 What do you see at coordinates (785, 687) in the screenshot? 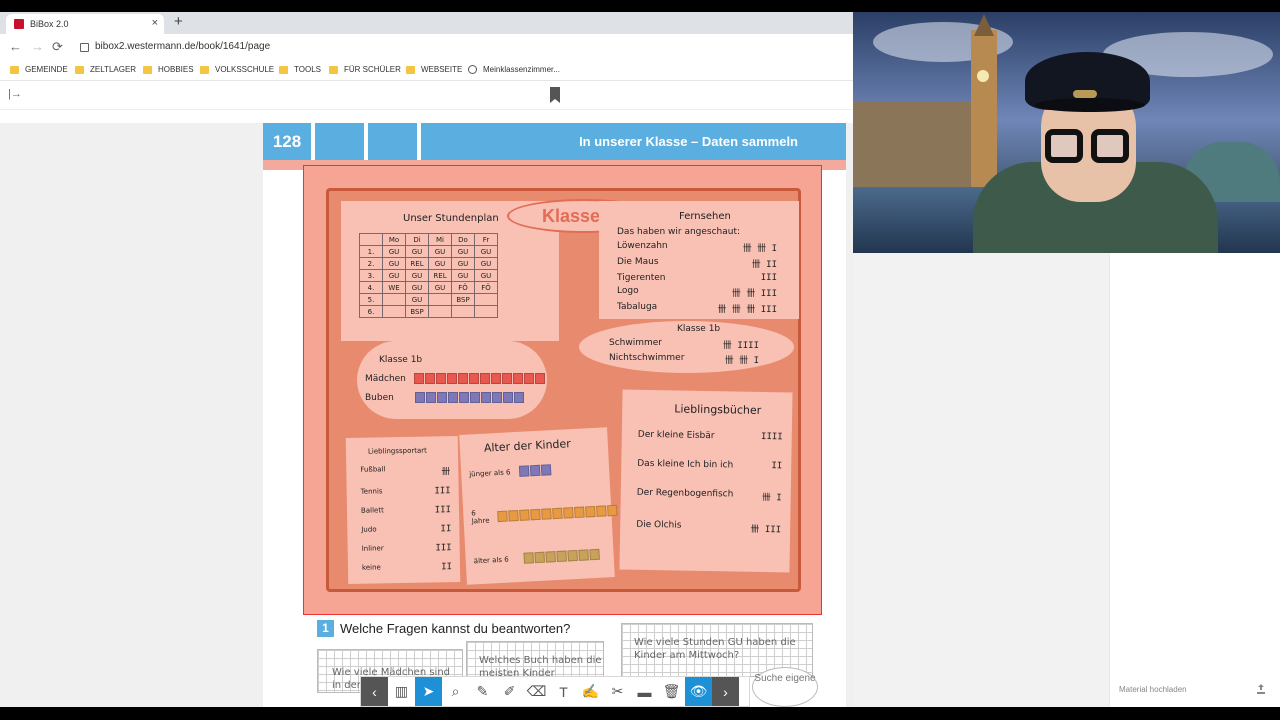
I see `suche-eigene-button: Suche eigene` at bounding box center [785, 687].